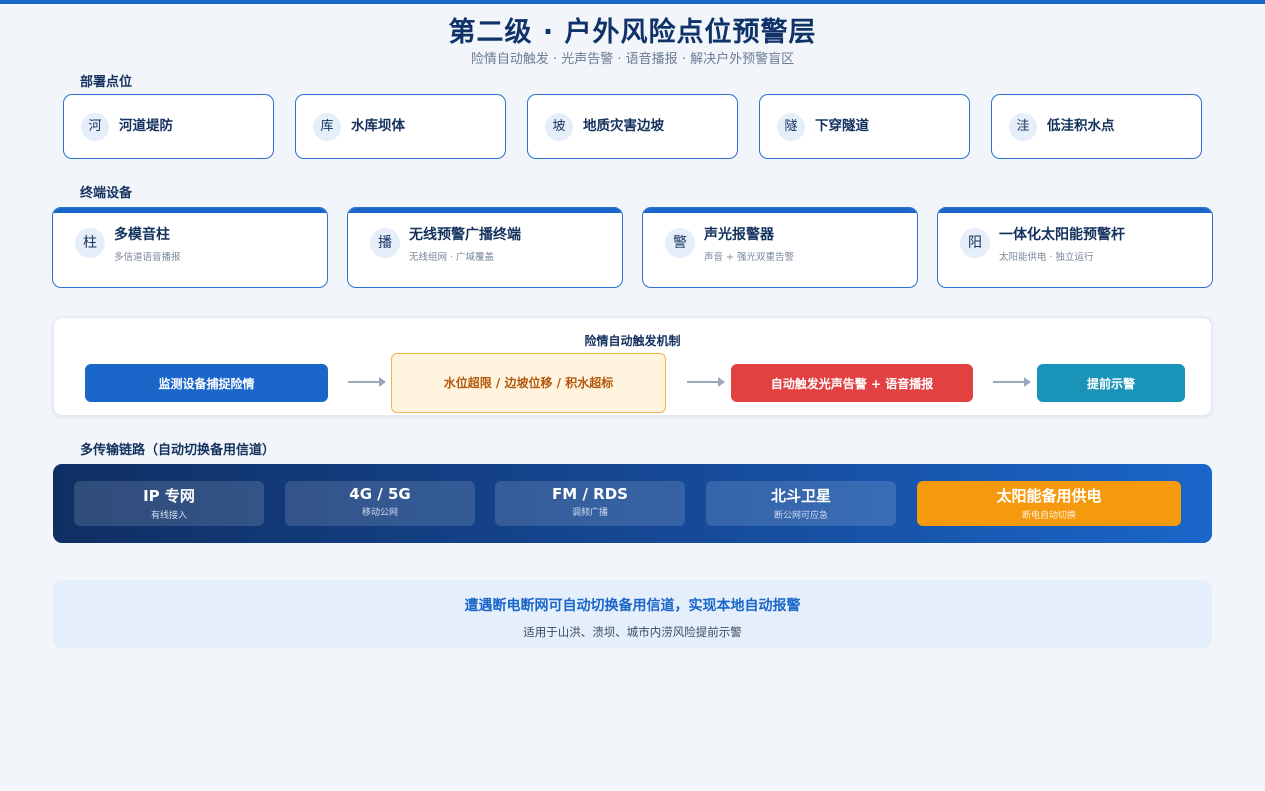 This screenshot has height=791, width=1265. Describe the element at coordinates (589, 513) in the screenshot. I see `link-subtitle: 调频广播` at that location.